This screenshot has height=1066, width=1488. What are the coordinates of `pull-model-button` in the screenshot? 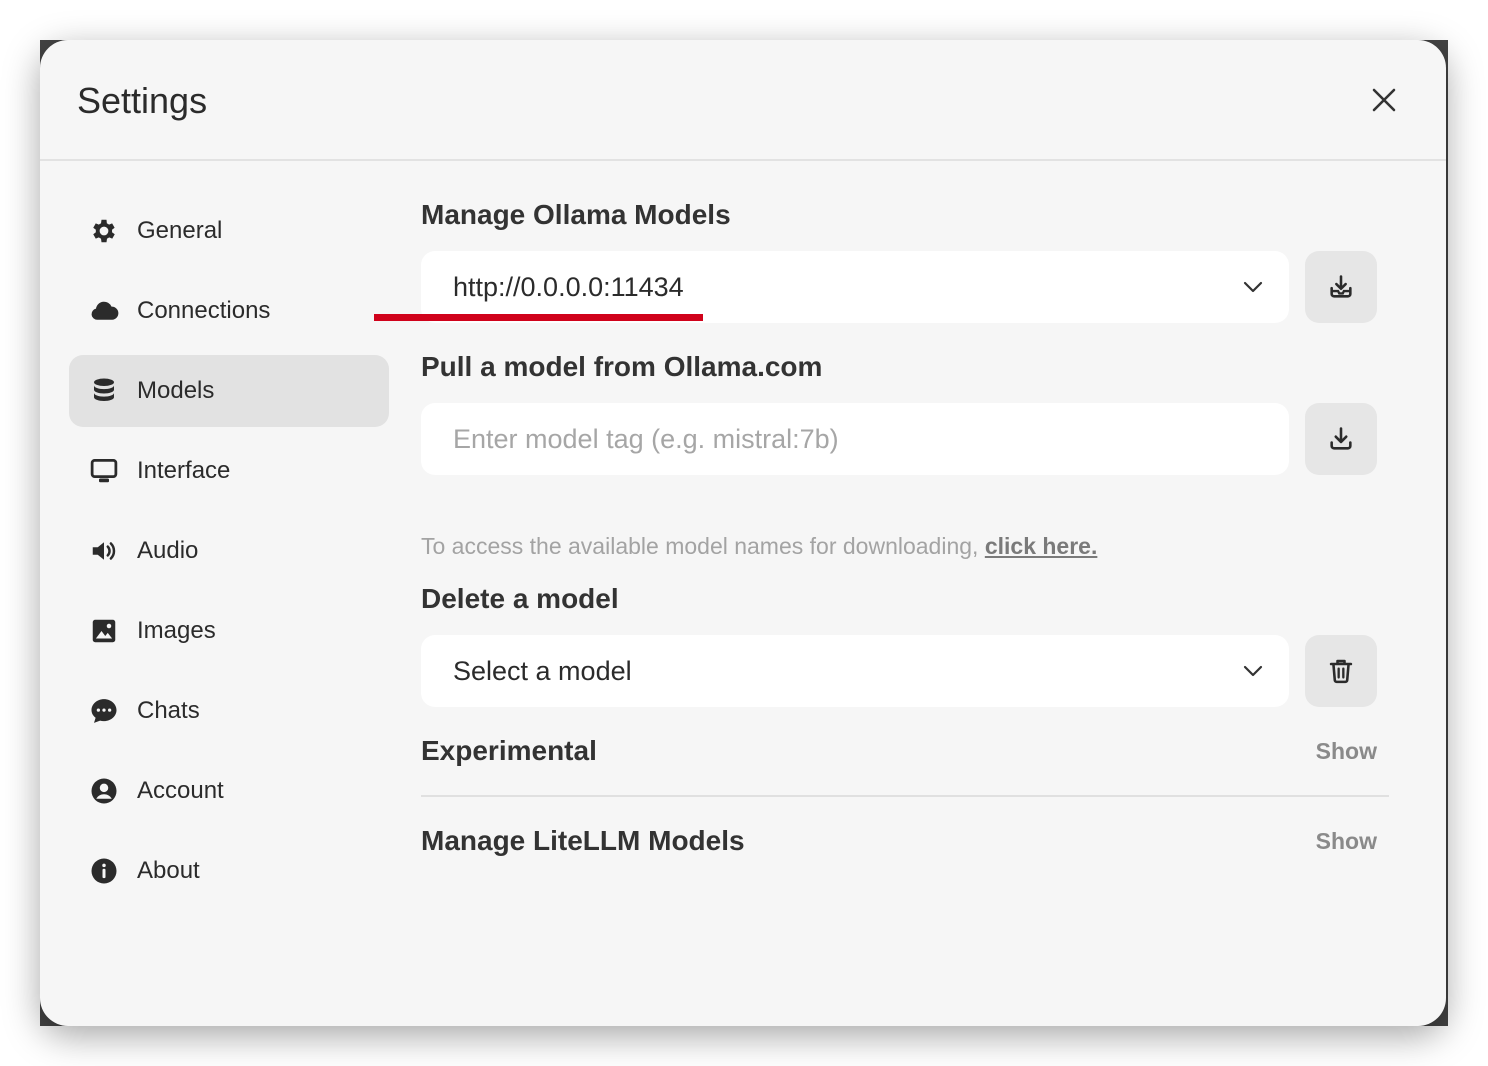 It's located at (1341, 439).